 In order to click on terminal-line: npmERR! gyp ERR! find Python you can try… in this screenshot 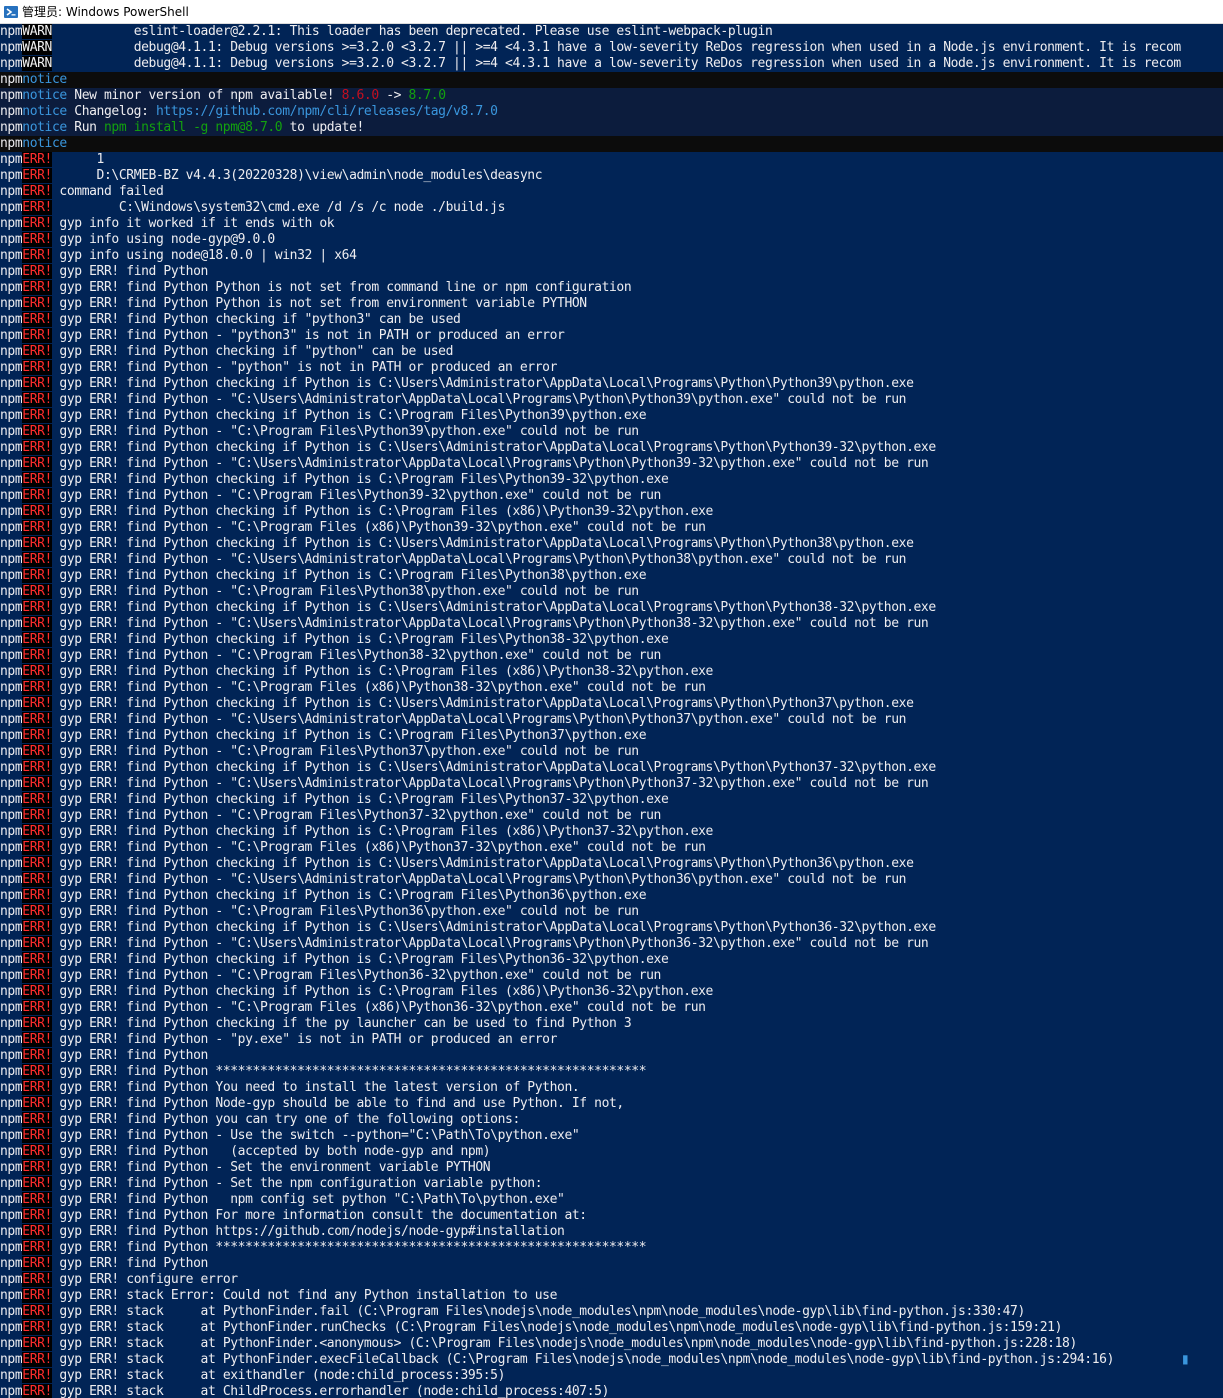, I will do `click(611, 1120)`.